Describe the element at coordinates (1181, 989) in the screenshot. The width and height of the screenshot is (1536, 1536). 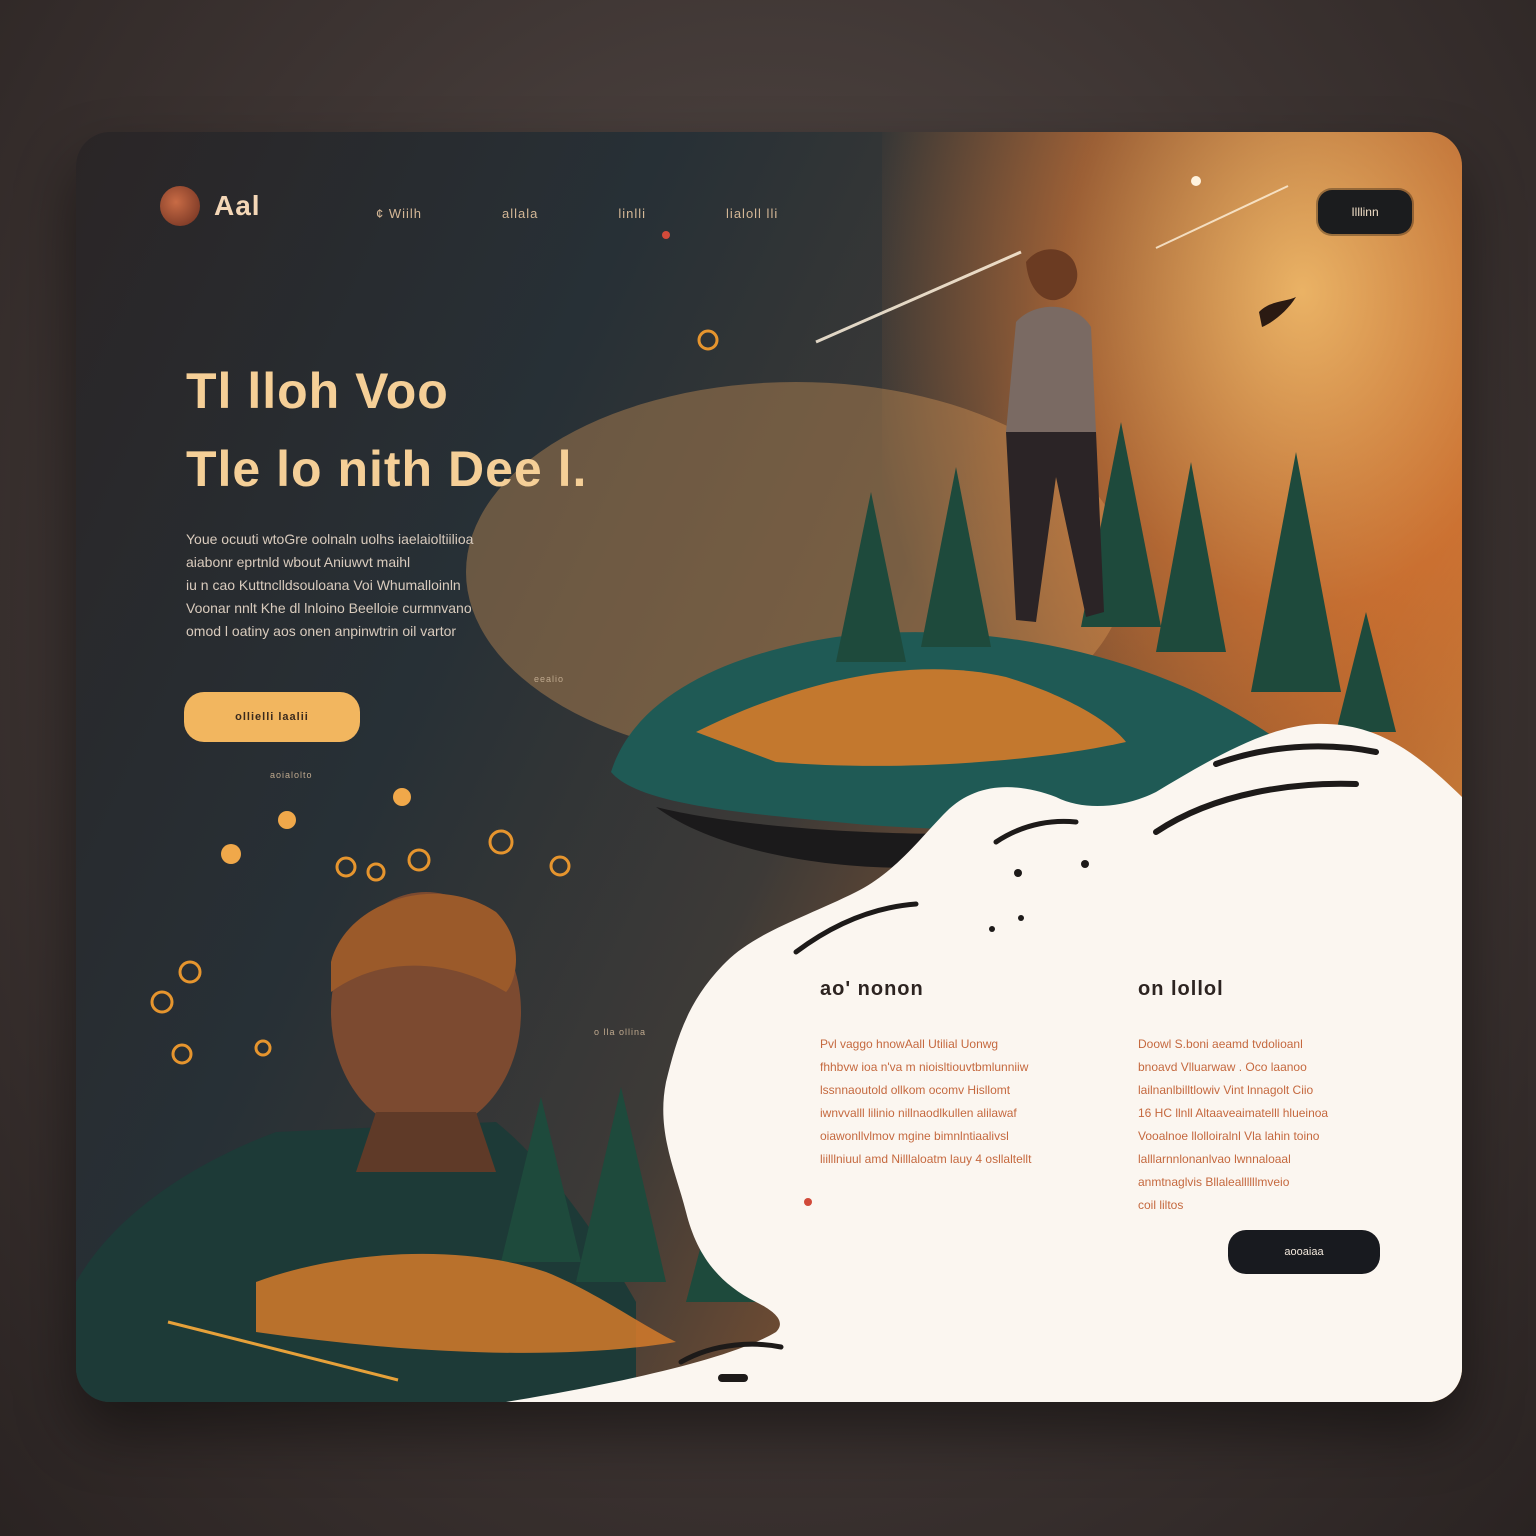
I see `info-block-title: on lollol` at that location.